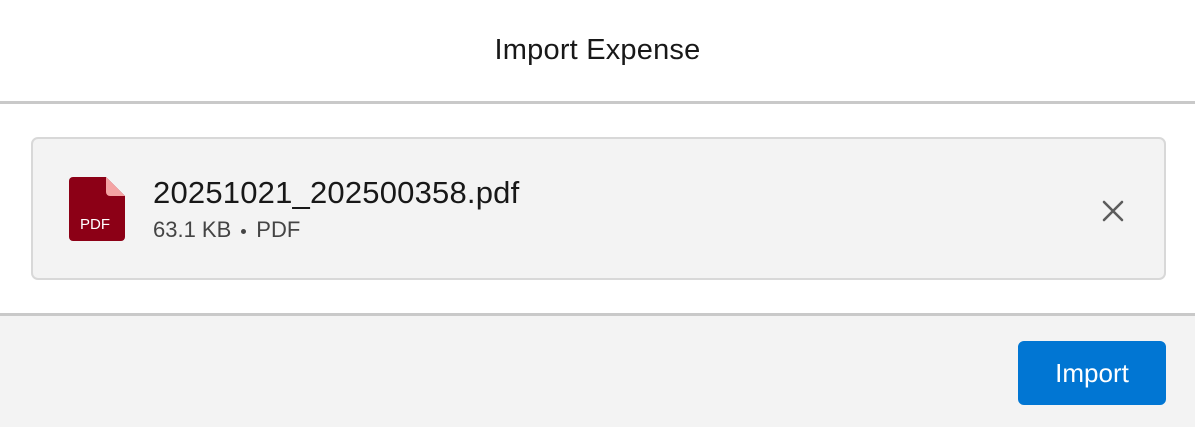 The image size is (1195, 427). Describe the element at coordinates (336, 192) in the screenshot. I see `file-name: 20251021_202500358.pdf` at that location.